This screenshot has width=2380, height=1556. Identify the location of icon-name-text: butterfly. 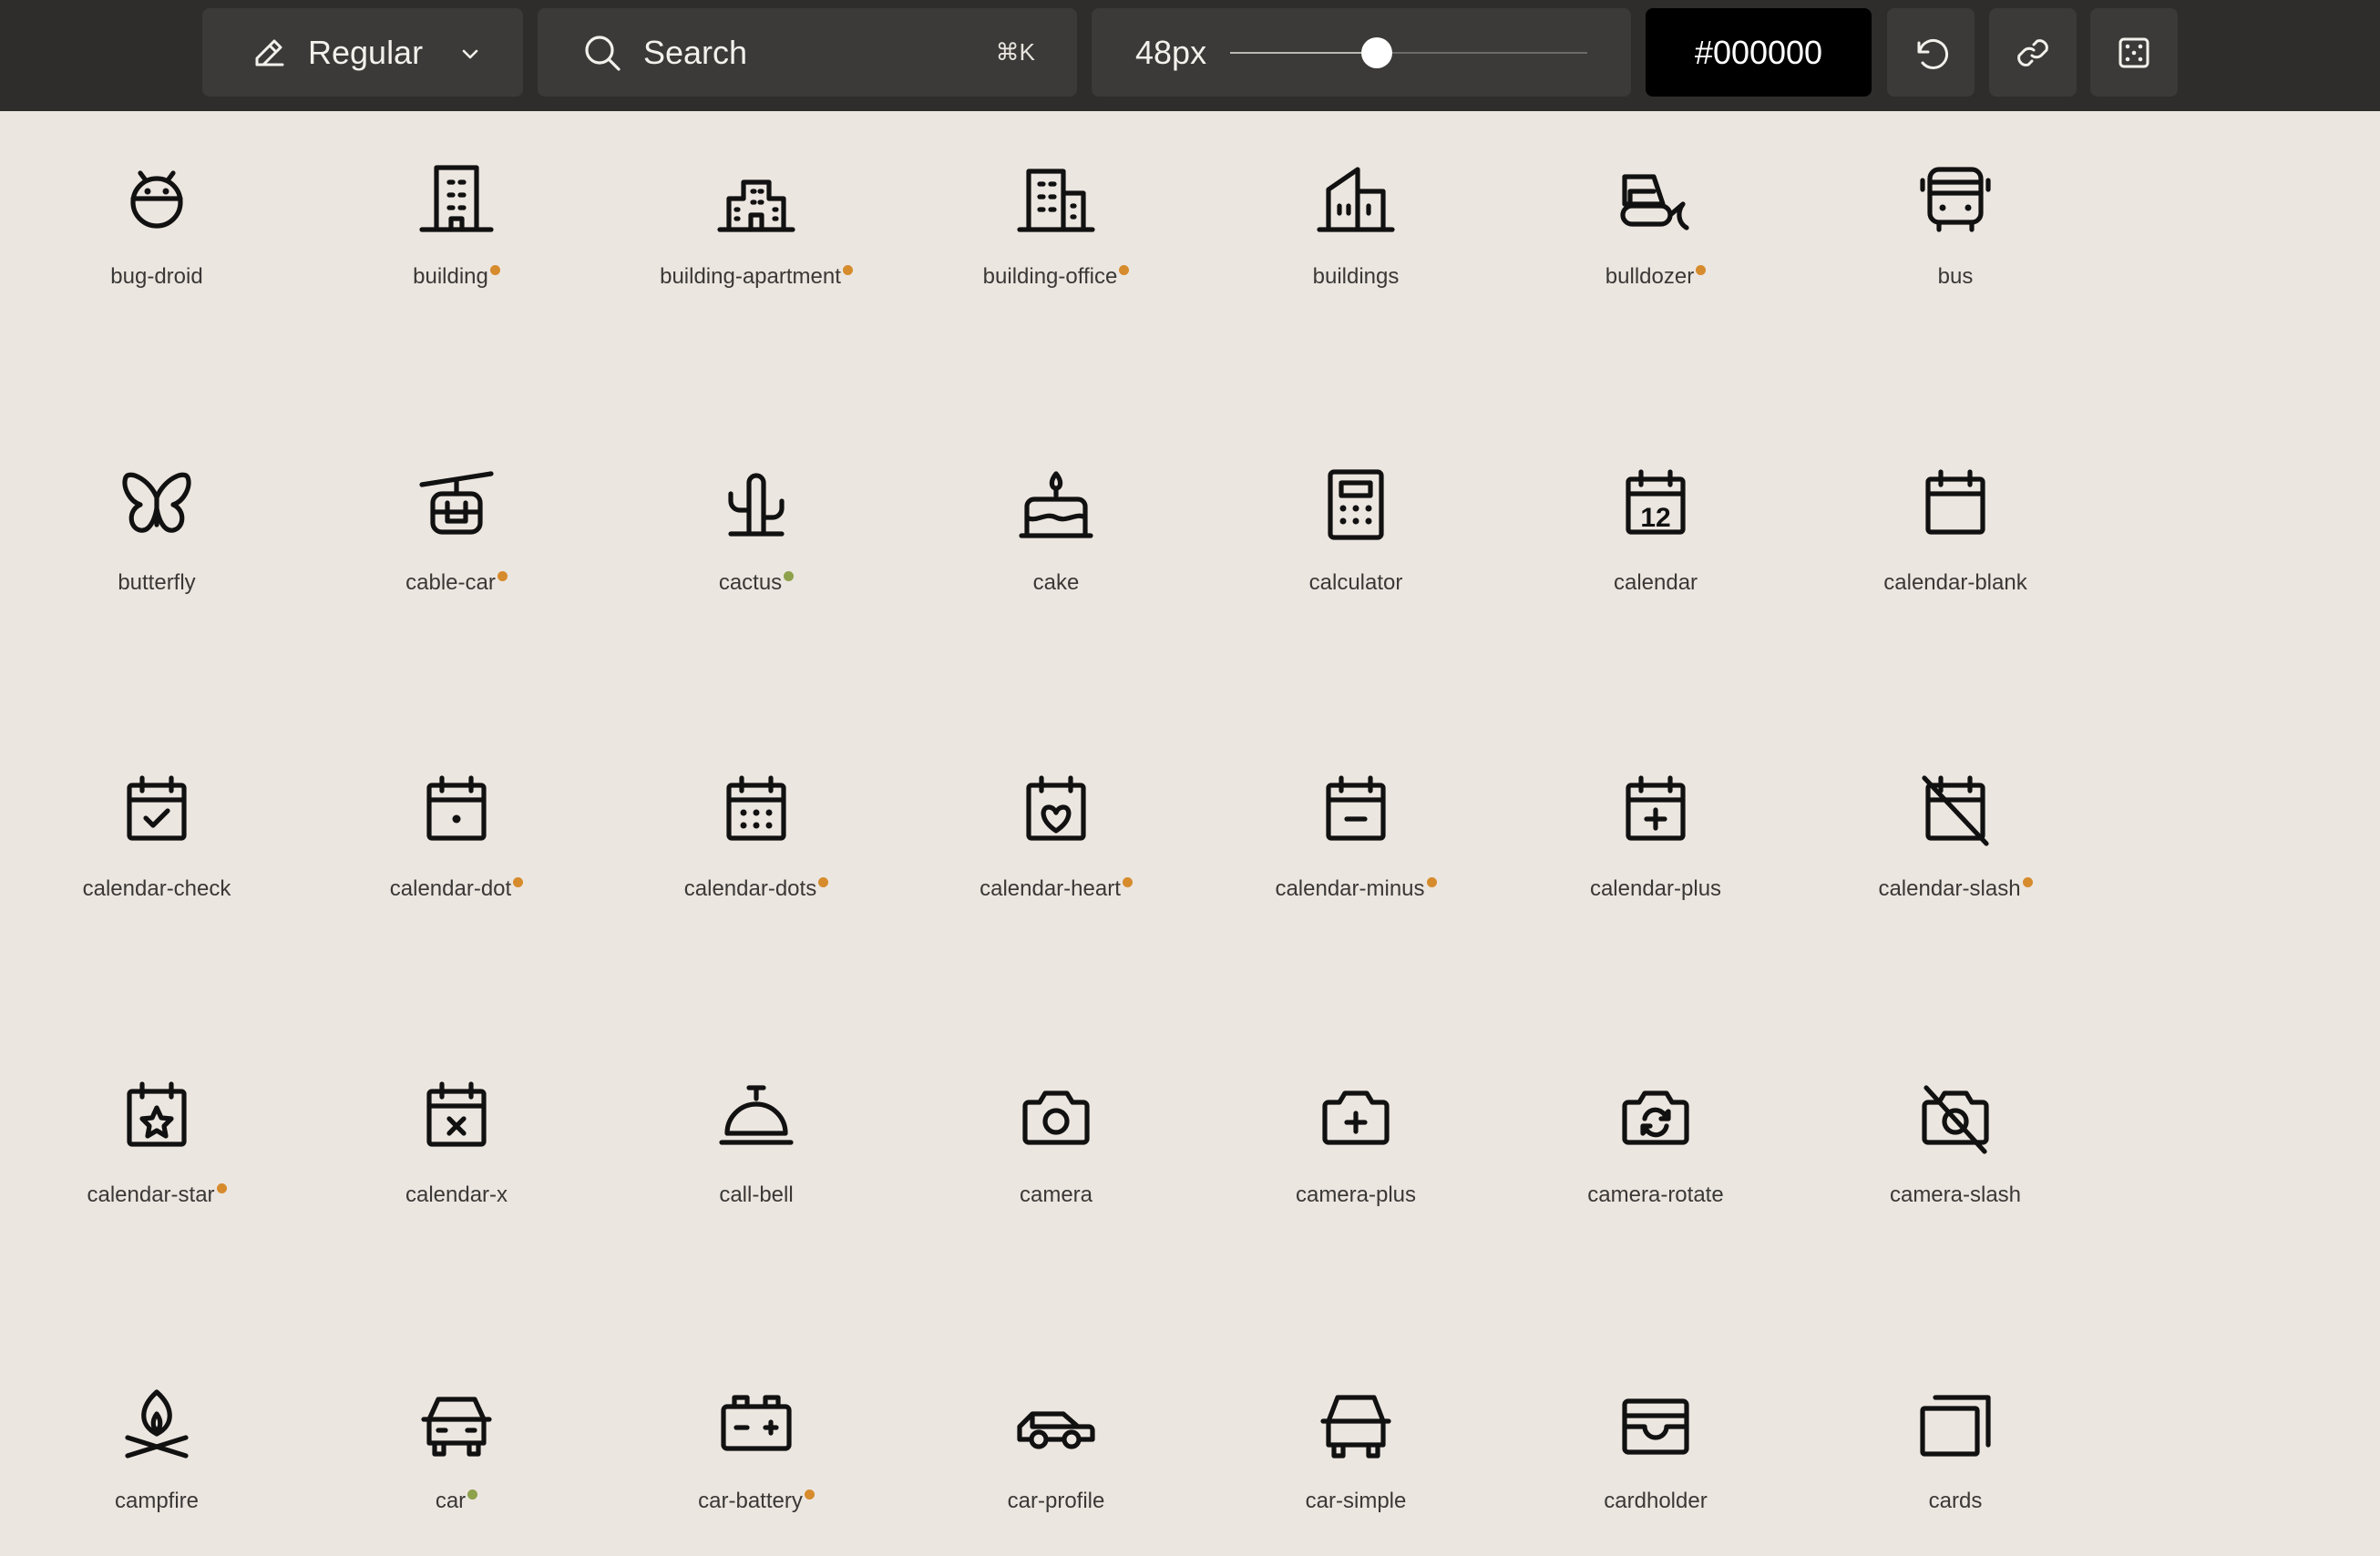
(157, 583).